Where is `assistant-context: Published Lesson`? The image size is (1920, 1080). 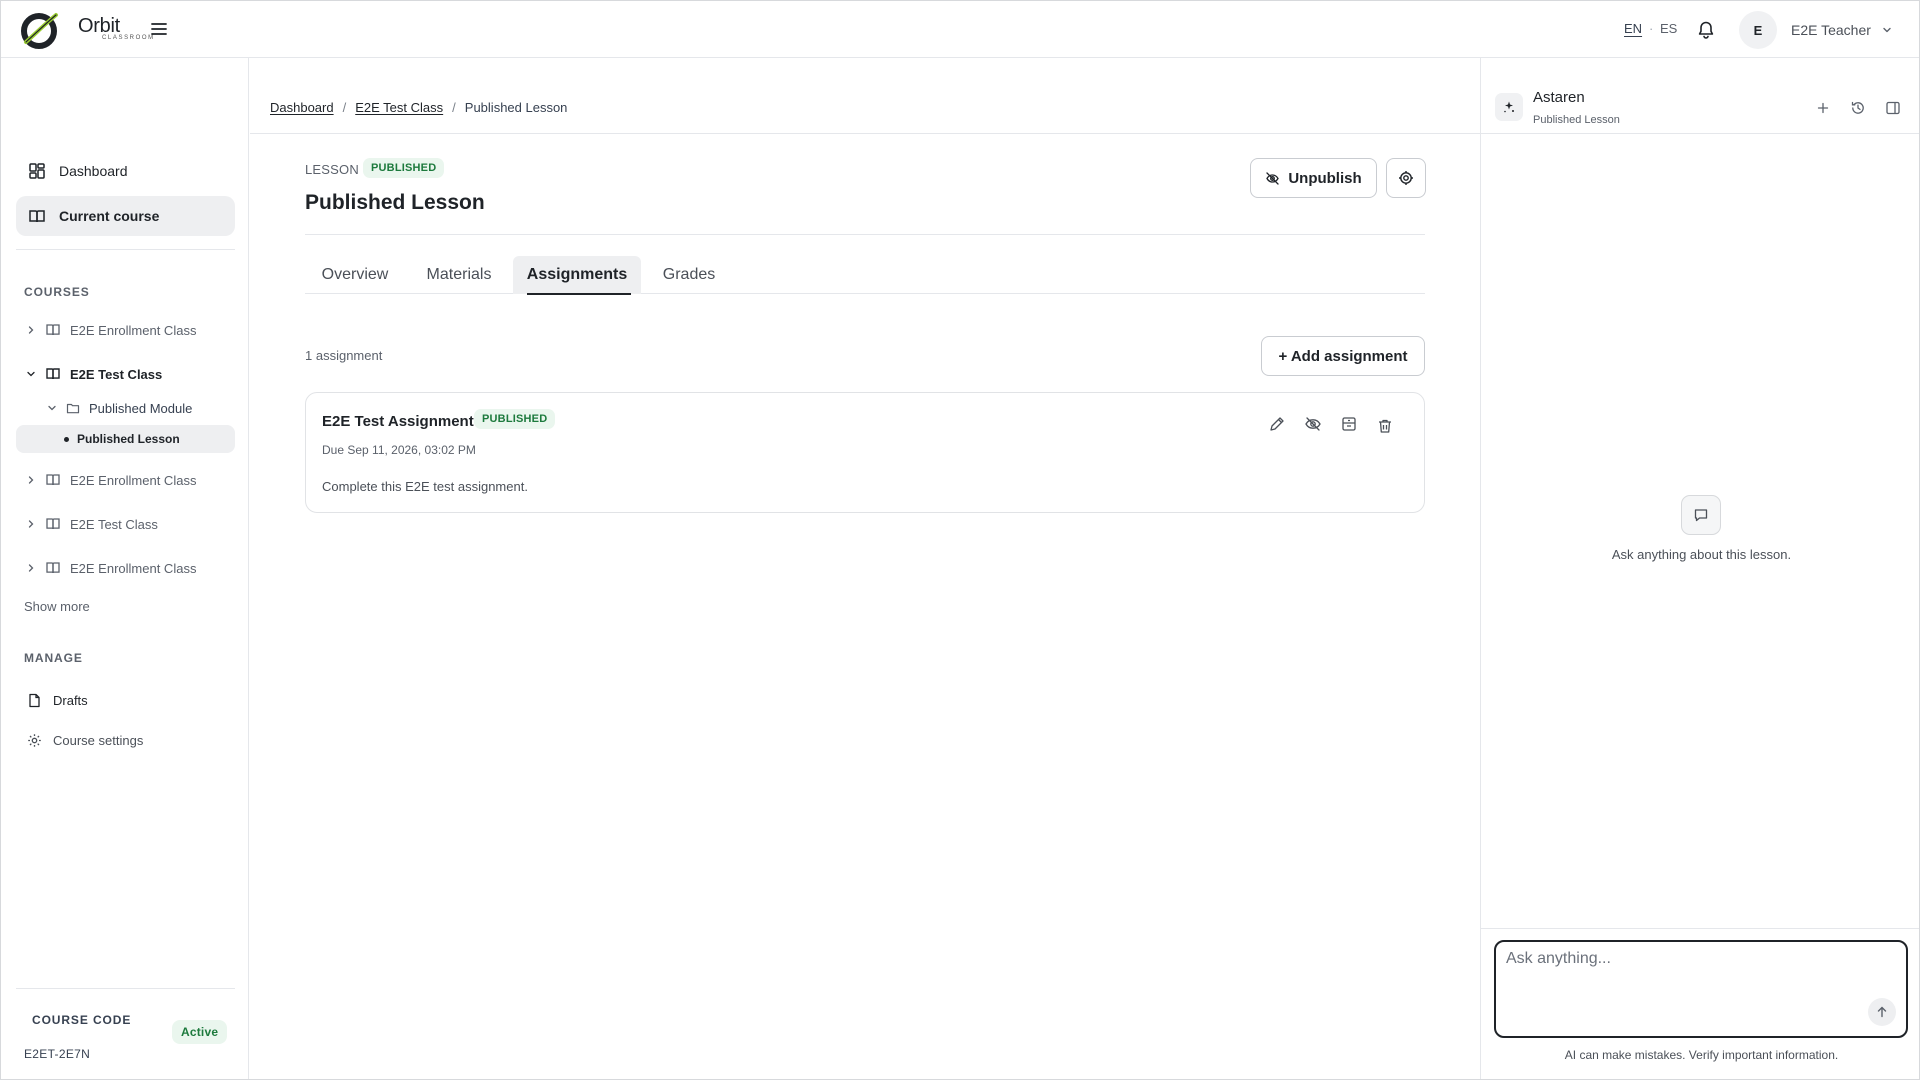 assistant-context: Published Lesson is located at coordinates (1576, 120).